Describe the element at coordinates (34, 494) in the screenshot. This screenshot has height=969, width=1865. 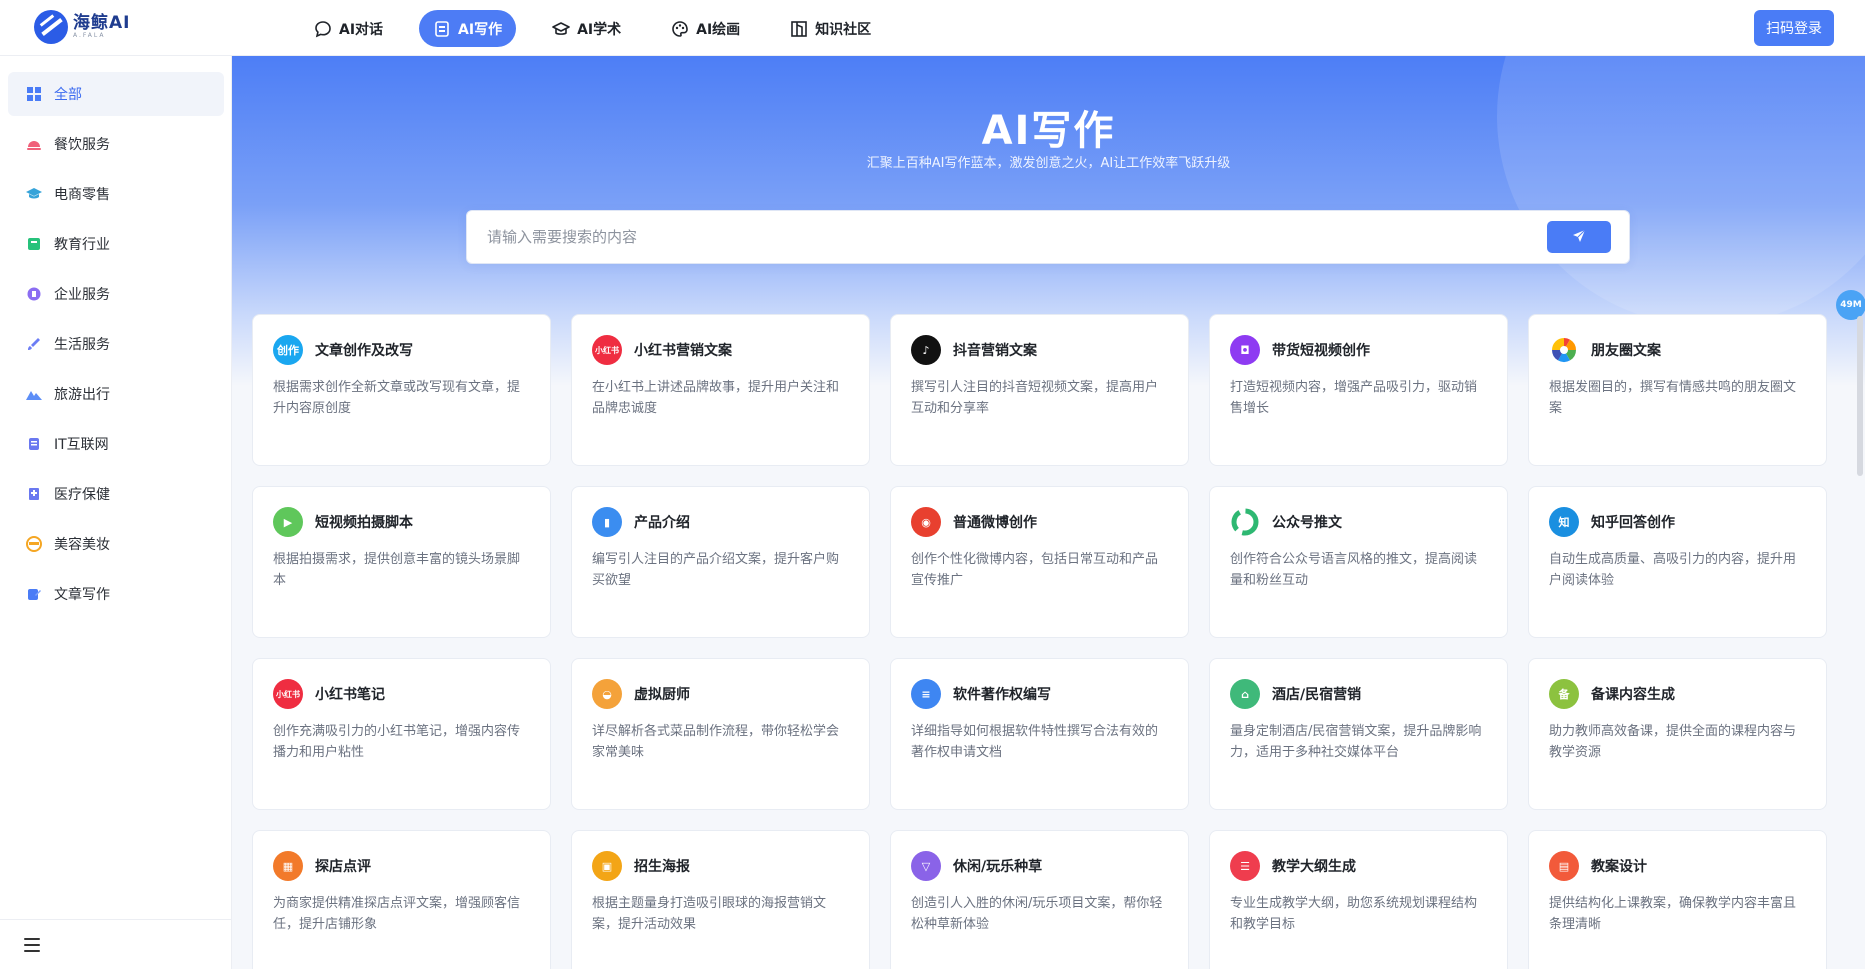
I see `clinic-icon` at that location.